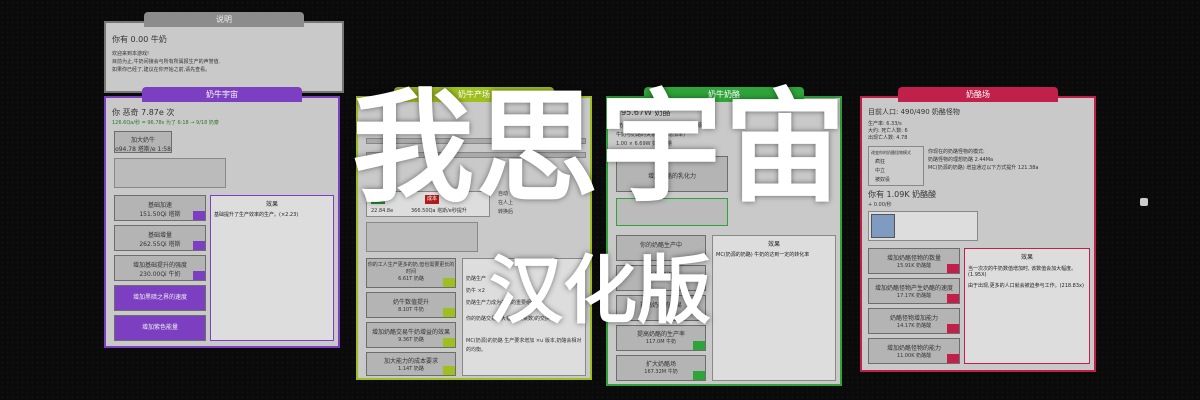 The image size is (1200, 400). I want to click on farm-upgrade-button: 加大能力的成本要求 1.14T 奶酪, so click(411, 364).